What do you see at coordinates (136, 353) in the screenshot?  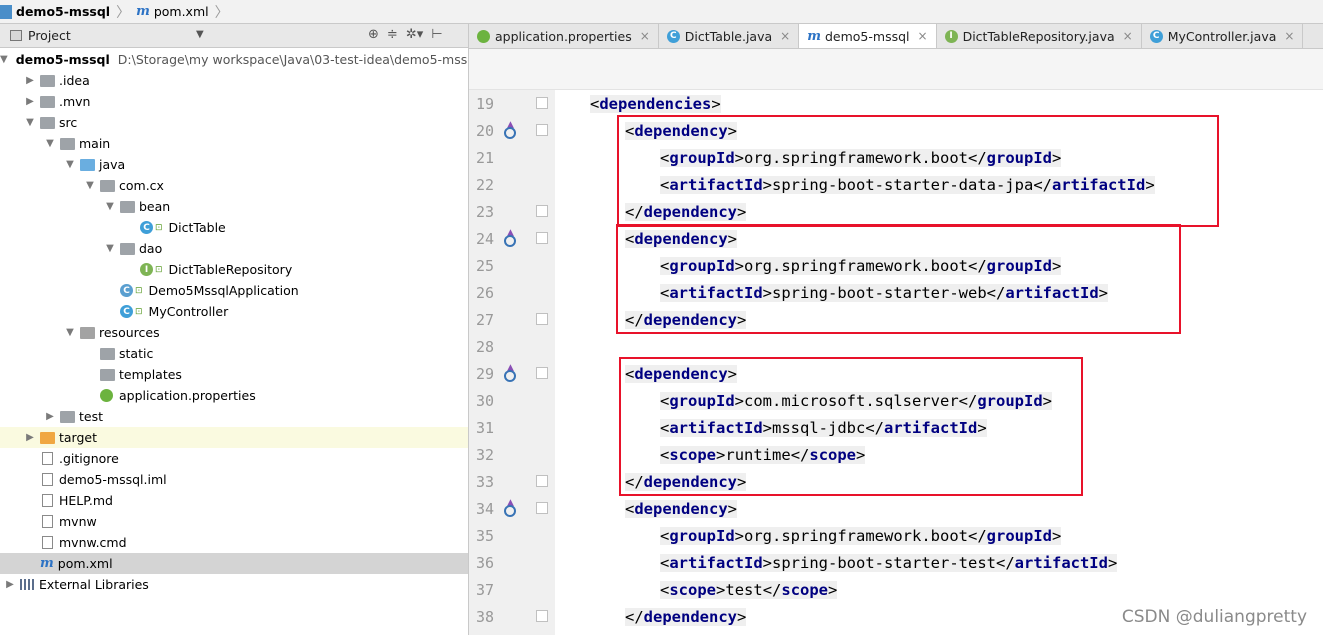 I see `tree-item-label: static` at bounding box center [136, 353].